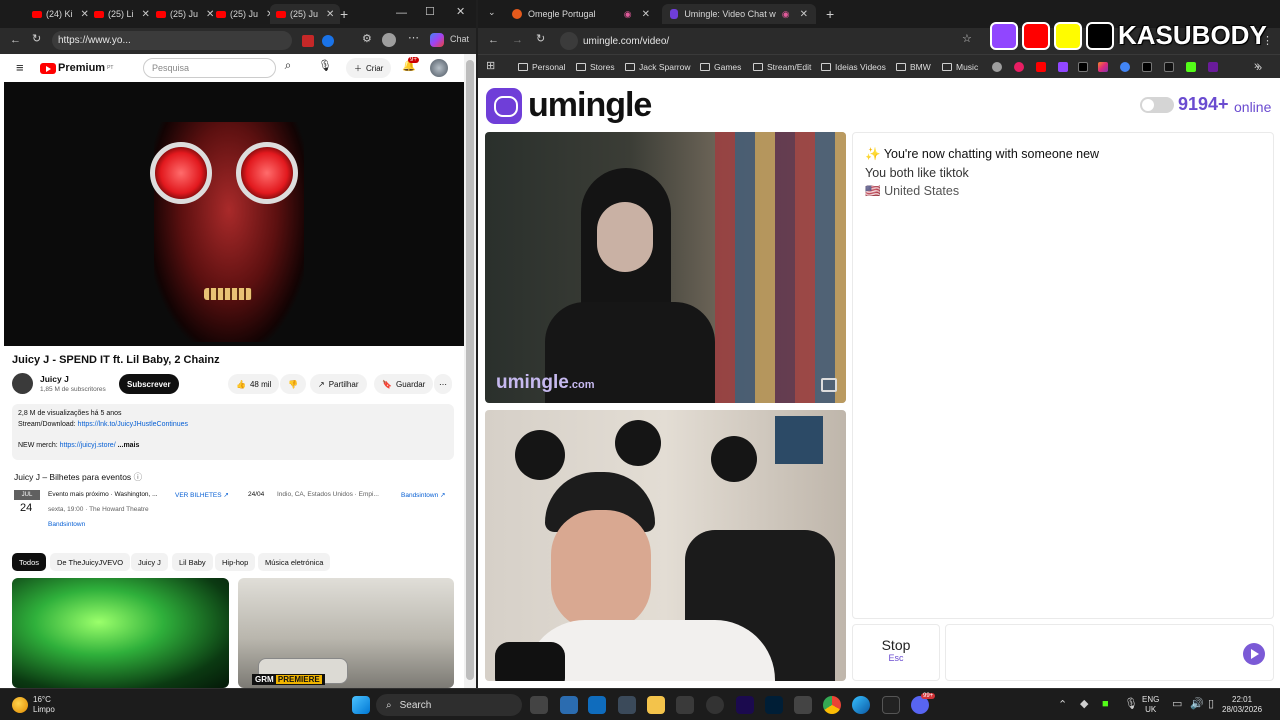  What do you see at coordinates (913, 67) in the screenshot?
I see `bookmark-bmw: BMW` at bounding box center [913, 67].